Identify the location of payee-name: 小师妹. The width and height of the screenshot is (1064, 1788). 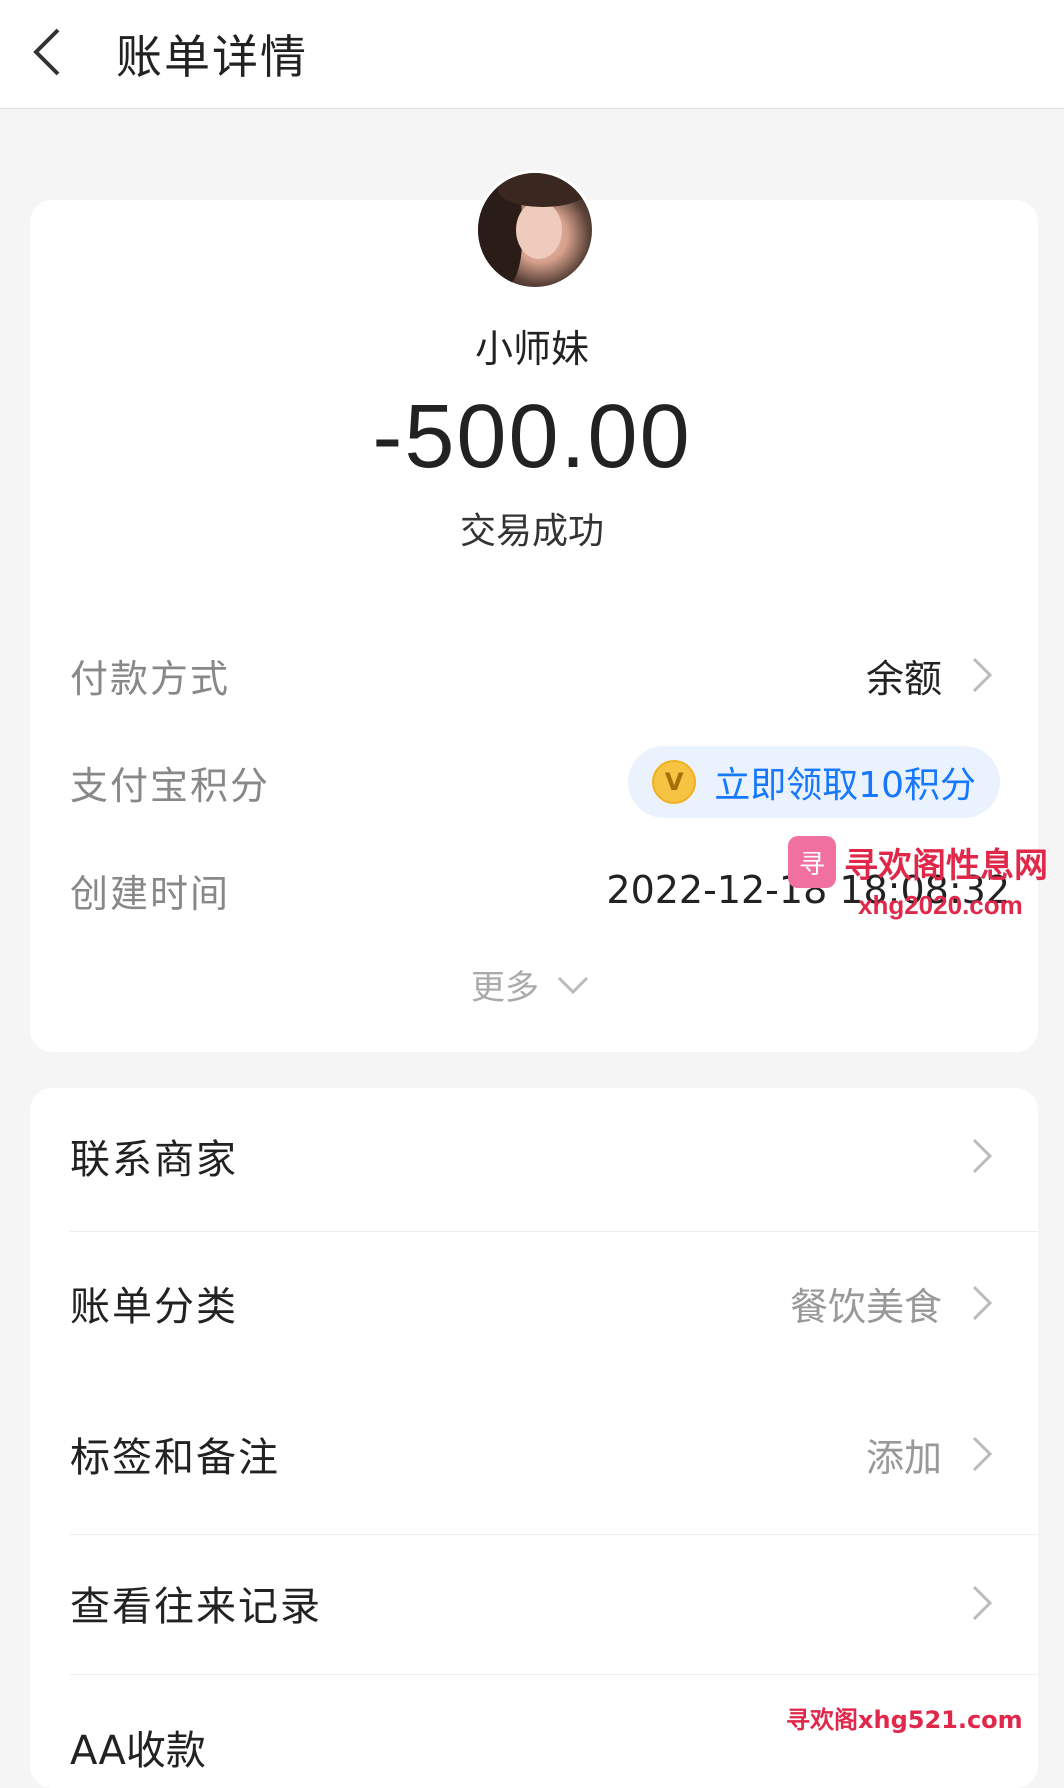
(531, 349).